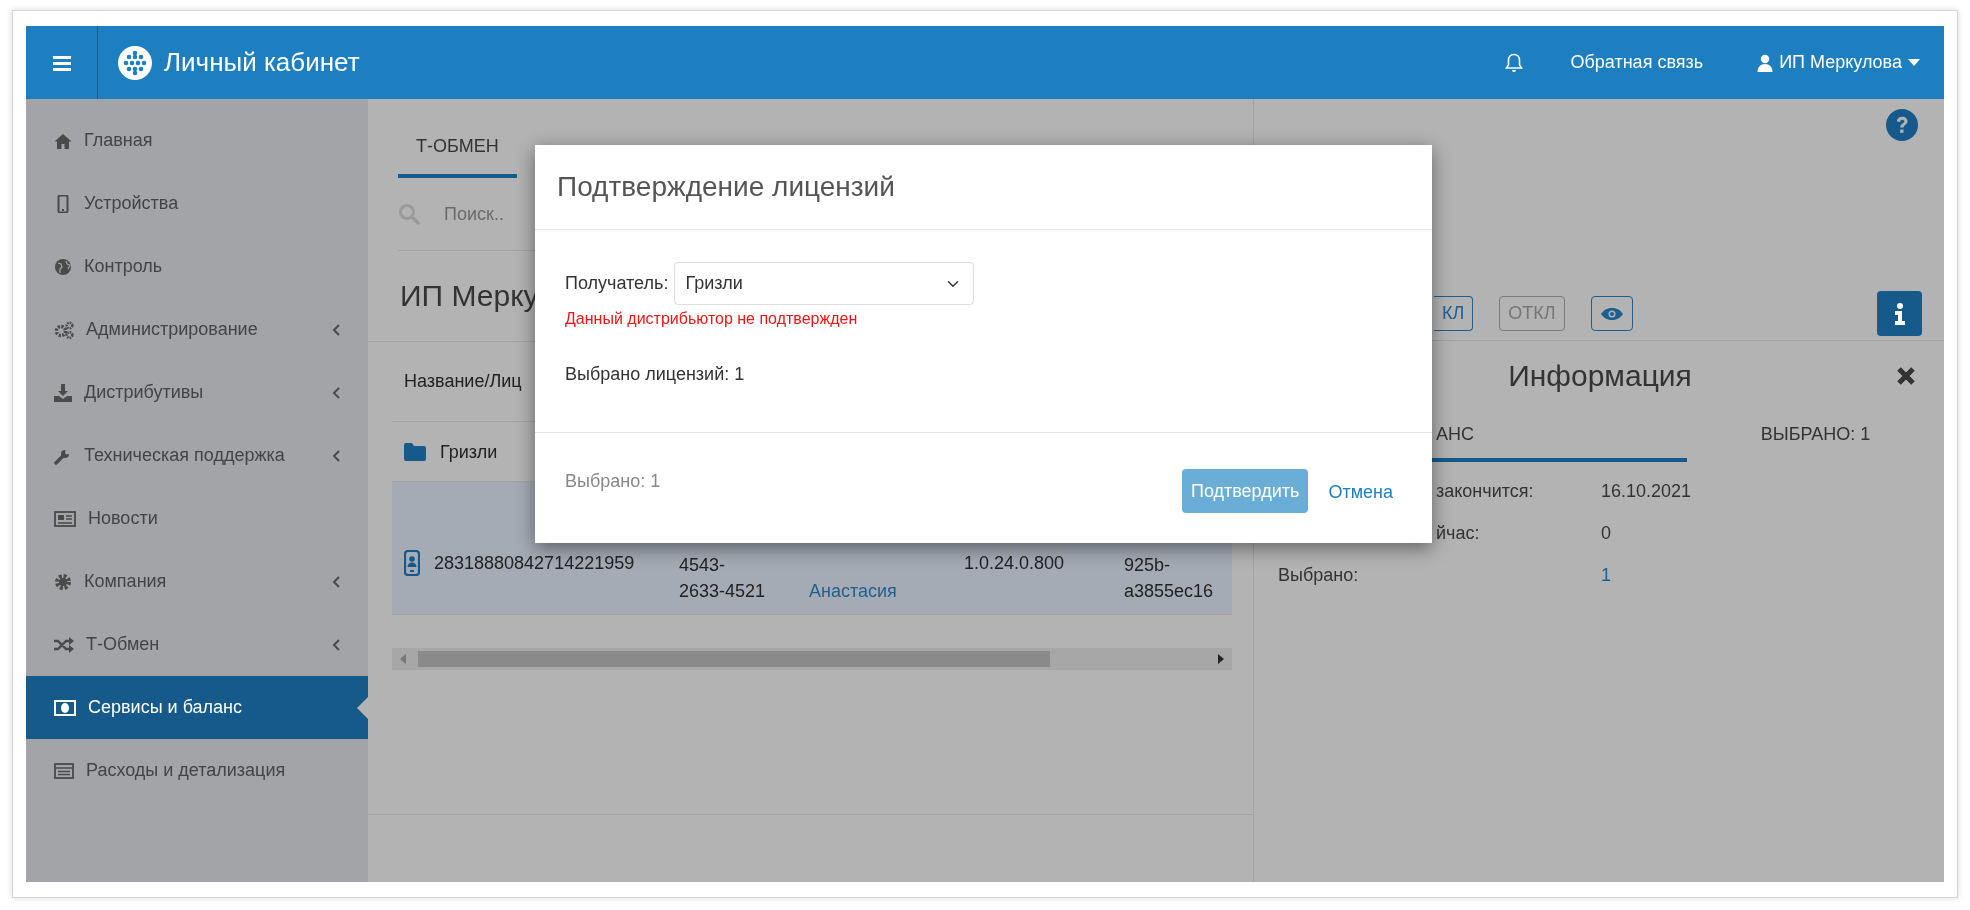 This screenshot has width=1970, height=910. Describe the element at coordinates (1458, 533) in the screenshot. I see `field-label: йчас:` at that location.